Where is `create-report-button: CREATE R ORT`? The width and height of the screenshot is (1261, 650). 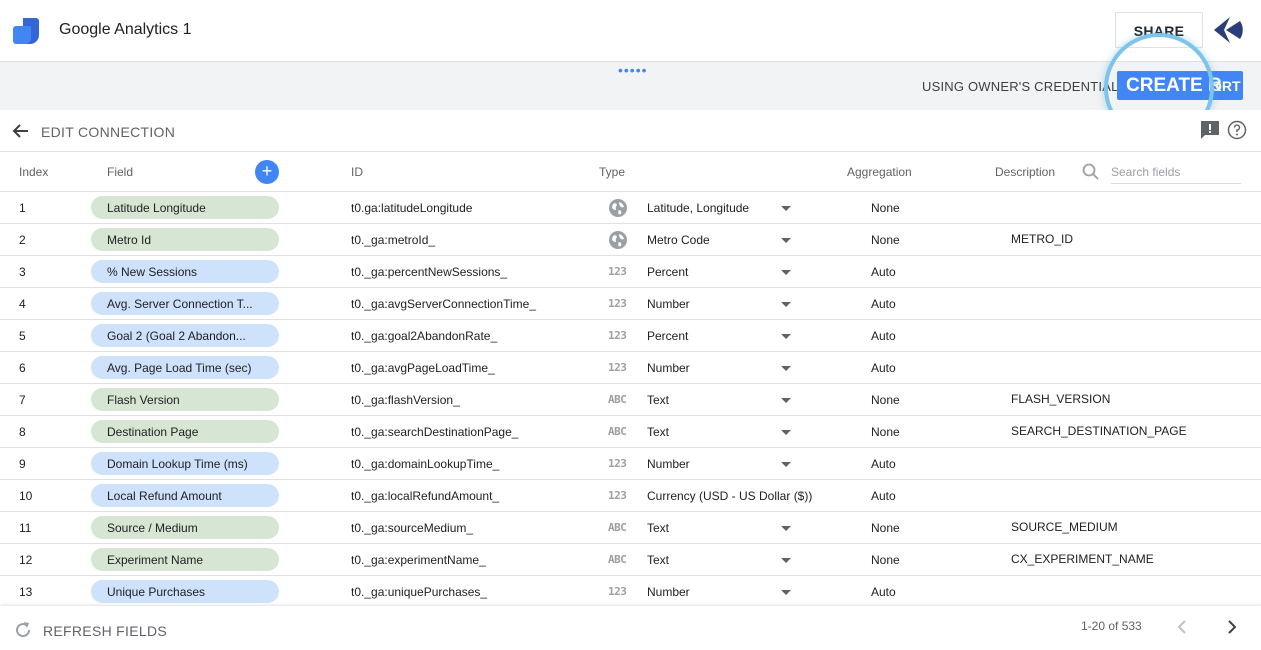
create-report-button: CREATE R ORT is located at coordinates (1180, 85).